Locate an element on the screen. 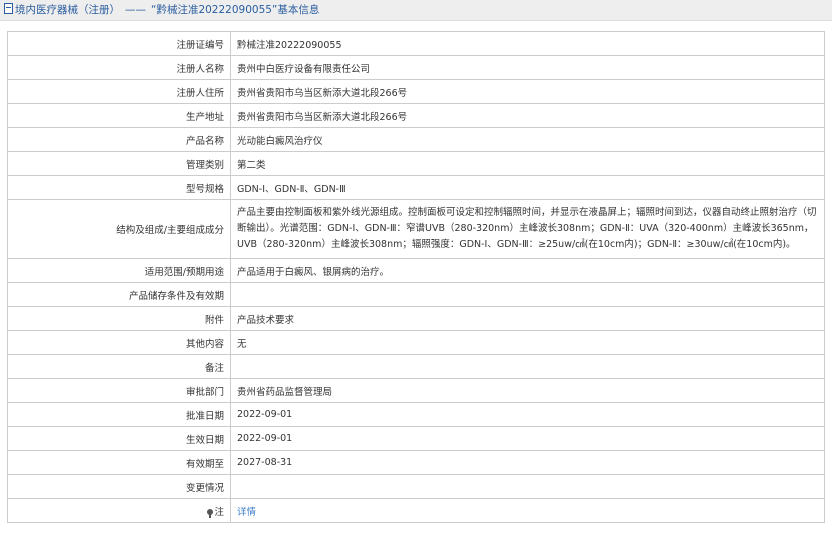 This screenshot has width=832, height=547. row-label: 产品名称 is located at coordinates (119, 139).